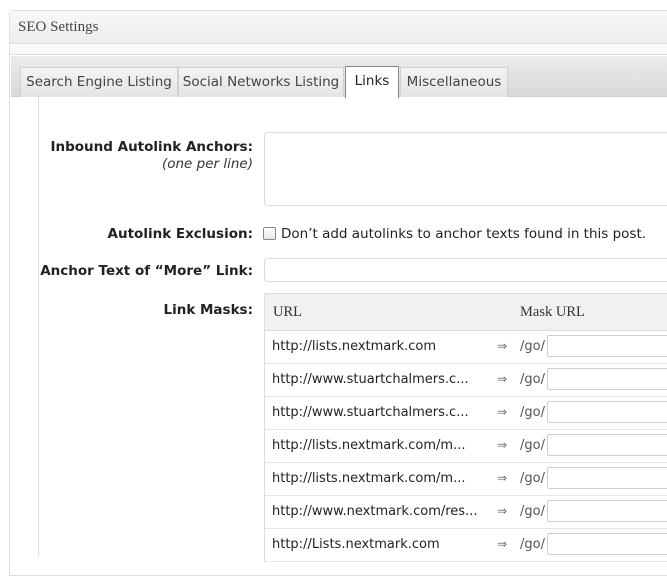 The width and height of the screenshot is (667, 576). What do you see at coordinates (372, 82) in the screenshot?
I see `tab-links: Links` at bounding box center [372, 82].